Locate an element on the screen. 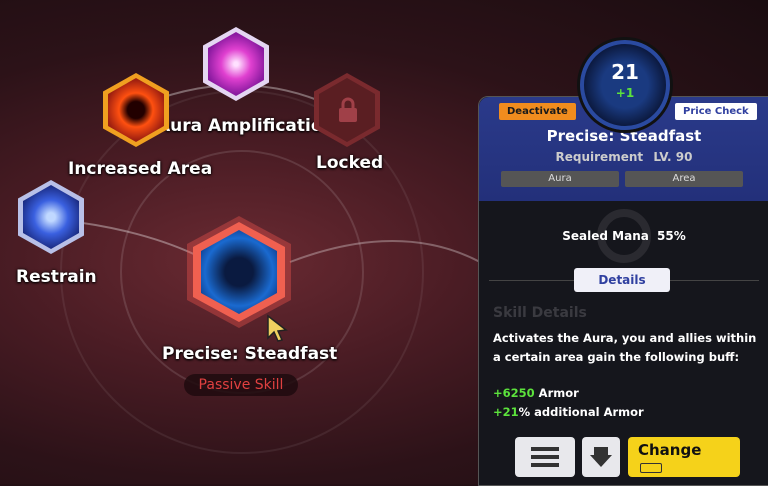 This screenshot has width=768, height=486. buff-value: +6250 is located at coordinates (514, 393).